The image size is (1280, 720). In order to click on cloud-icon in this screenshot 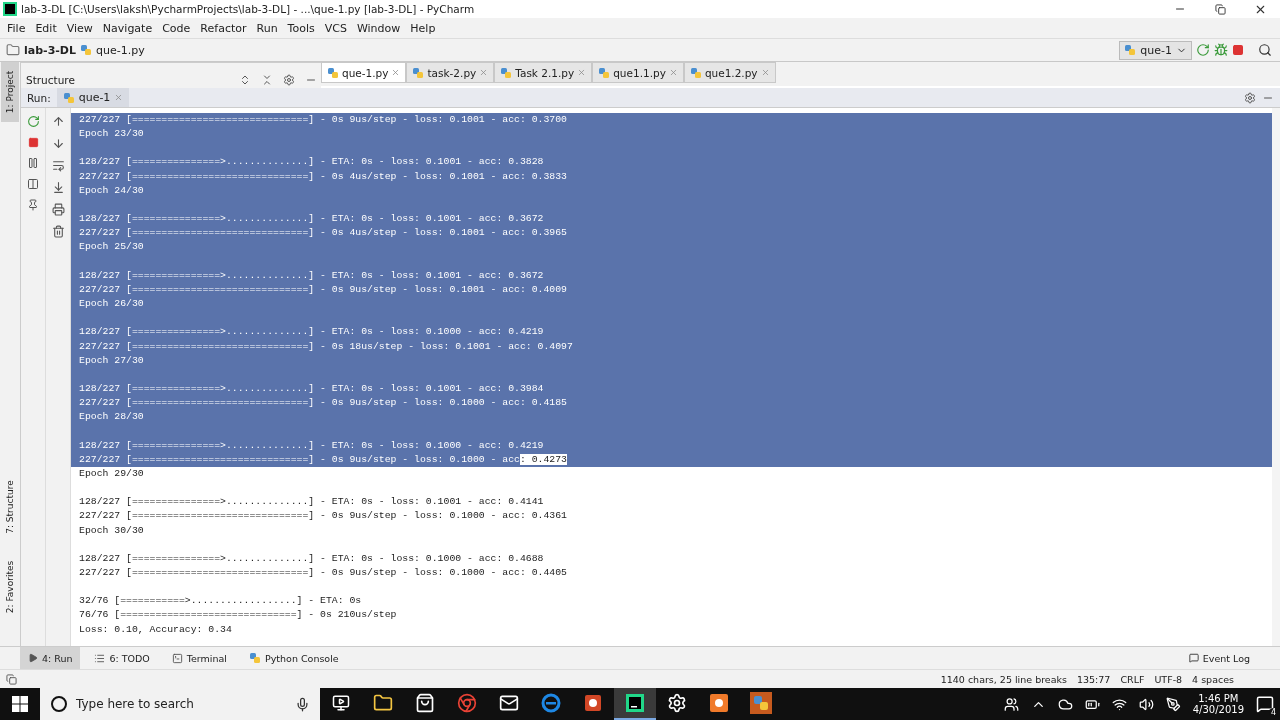, I will do `click(1065, 704)`.